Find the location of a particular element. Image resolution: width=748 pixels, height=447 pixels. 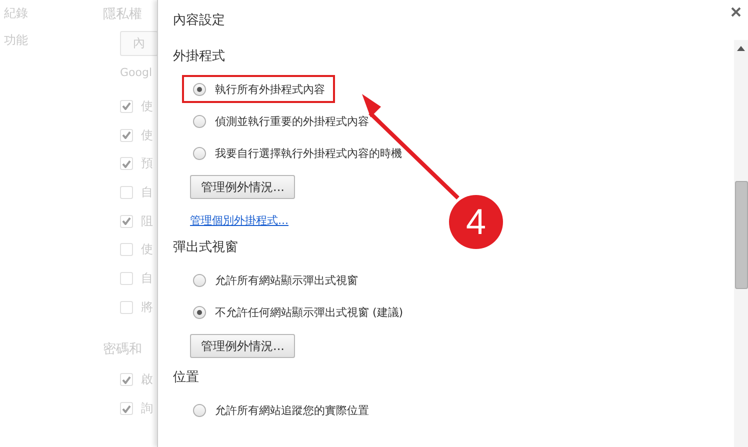

radio-option: 我要自行選擇執行外掛程式內容的時機 is located at coordinates (297, 153).